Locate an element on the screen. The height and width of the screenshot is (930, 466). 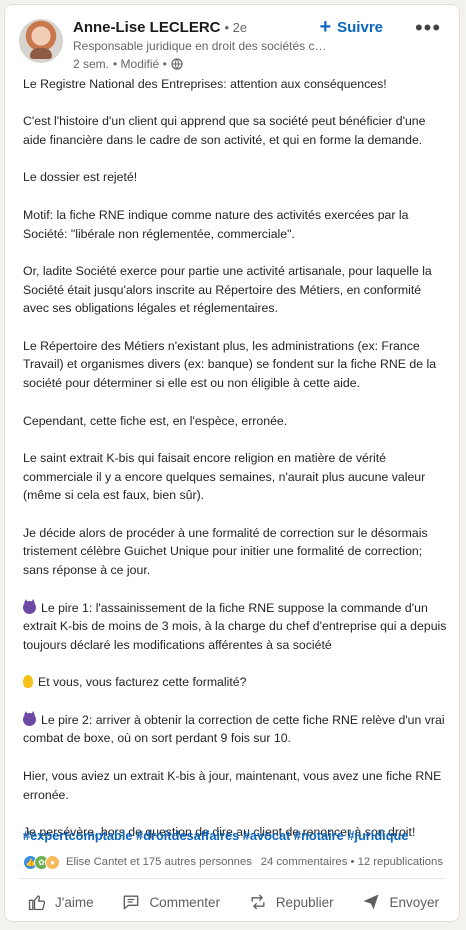
paragraph: Le dossier est rejeté! is located at coordinates (80, 177).